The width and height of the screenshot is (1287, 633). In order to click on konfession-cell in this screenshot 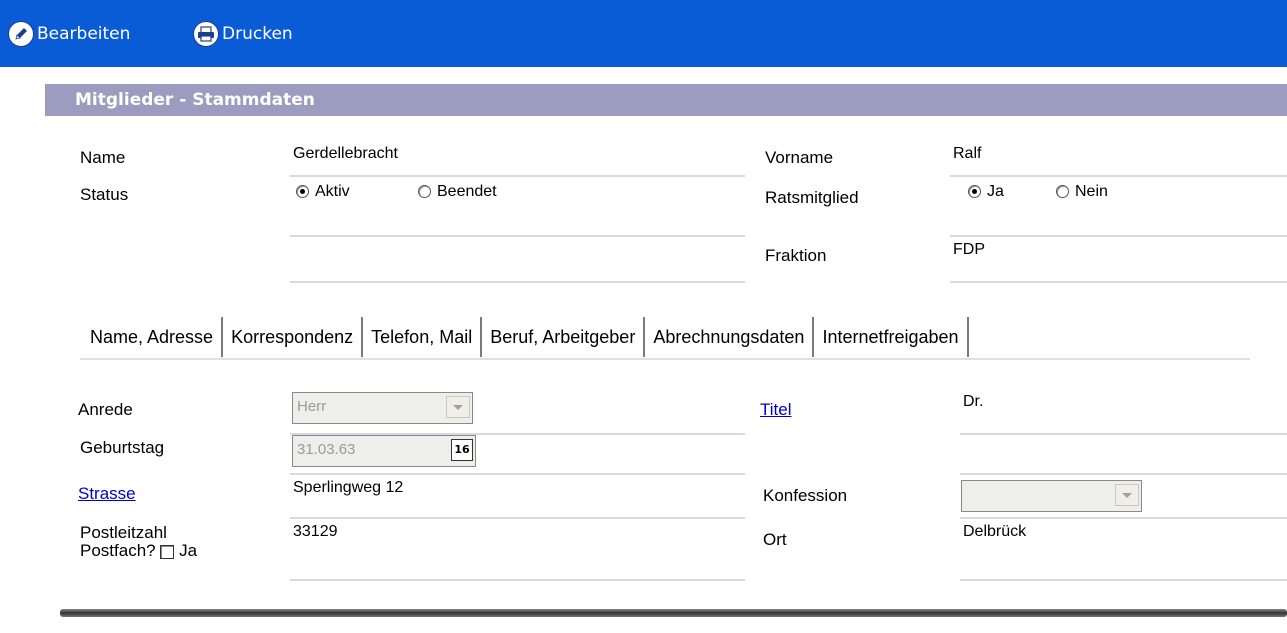, I will do `click(1123, 498)`.